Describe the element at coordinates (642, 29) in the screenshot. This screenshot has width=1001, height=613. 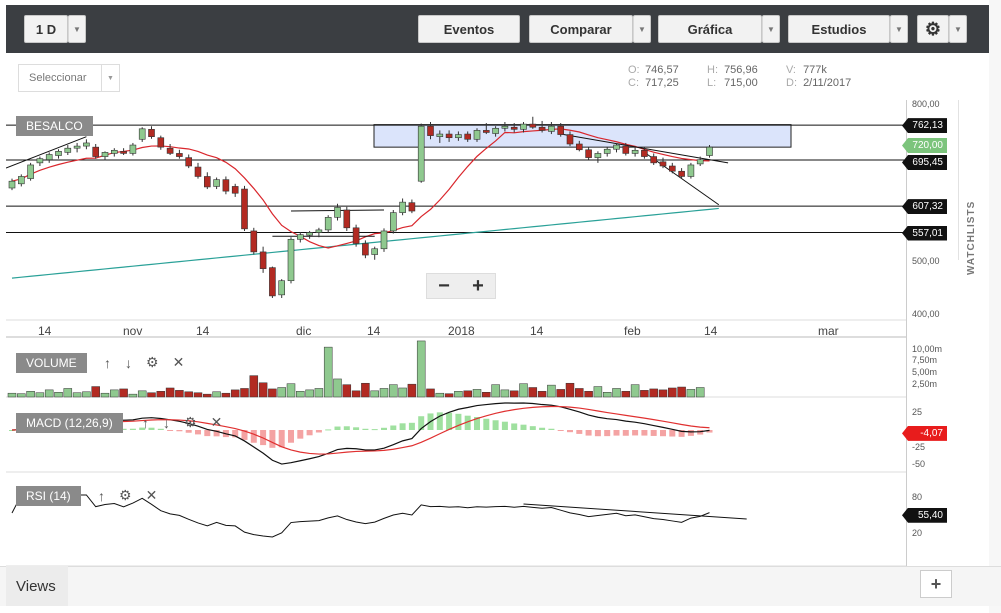
I see `comparar-chevron-down-icon: ▼` at that location.